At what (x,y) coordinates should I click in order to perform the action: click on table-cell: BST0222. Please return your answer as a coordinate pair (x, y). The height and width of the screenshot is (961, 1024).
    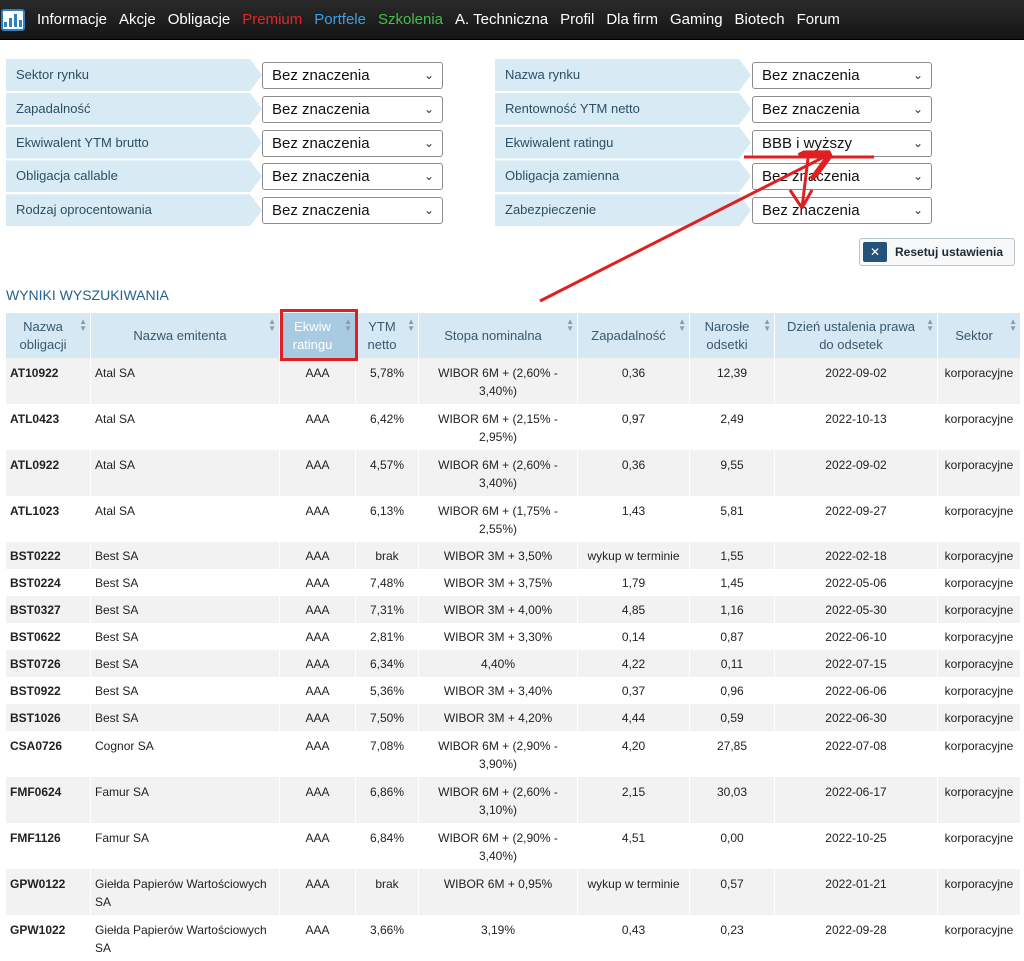
    Looking at the image, I should click on (48, 555).